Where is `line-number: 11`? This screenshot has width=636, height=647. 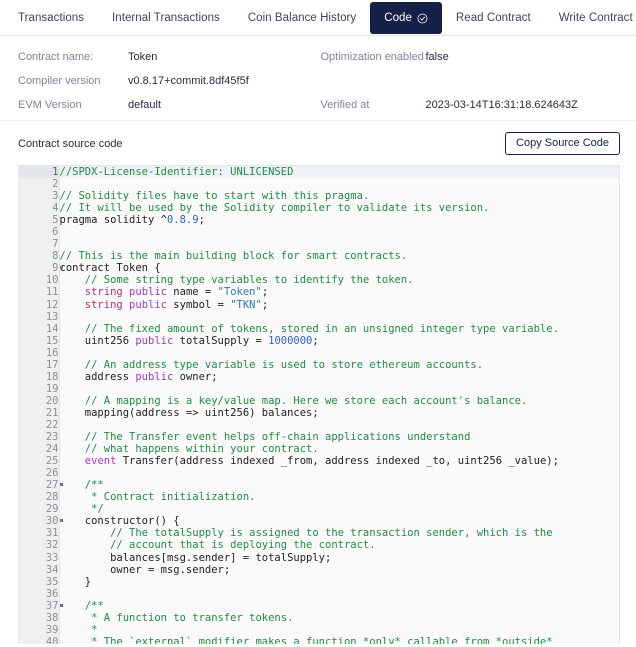 line-number: 11 is located at coordinates (39, 292).